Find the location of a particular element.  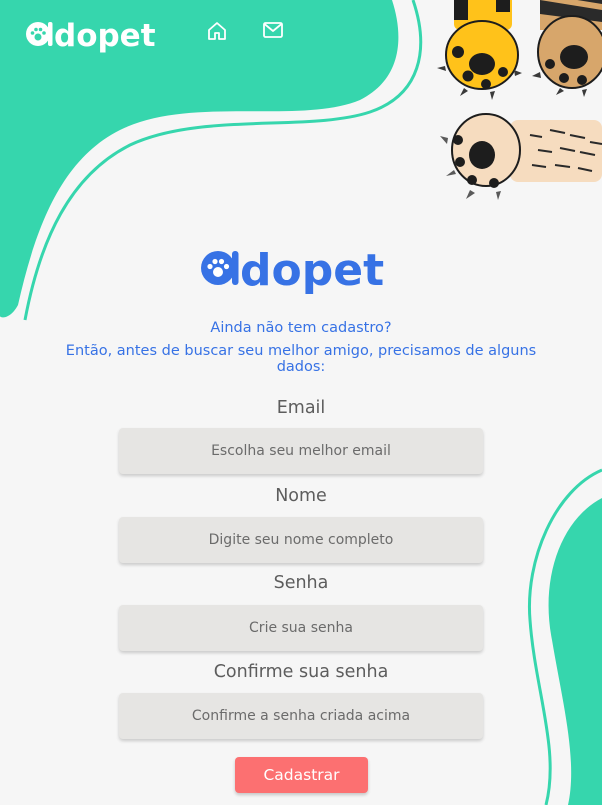

email-label: Email is located at coordinates (301, 408).